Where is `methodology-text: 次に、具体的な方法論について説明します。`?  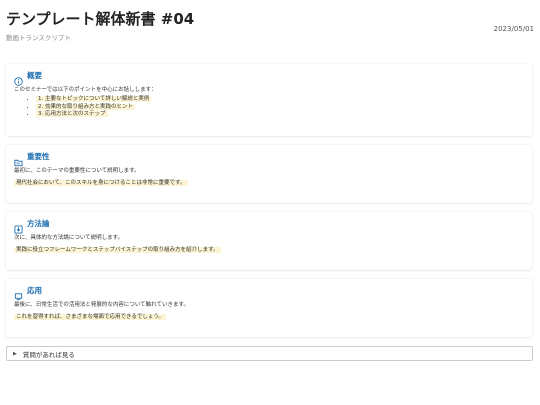 methodology-text: 次に、具体的な方法論について説明します。 is located at coordinates (69, 238).